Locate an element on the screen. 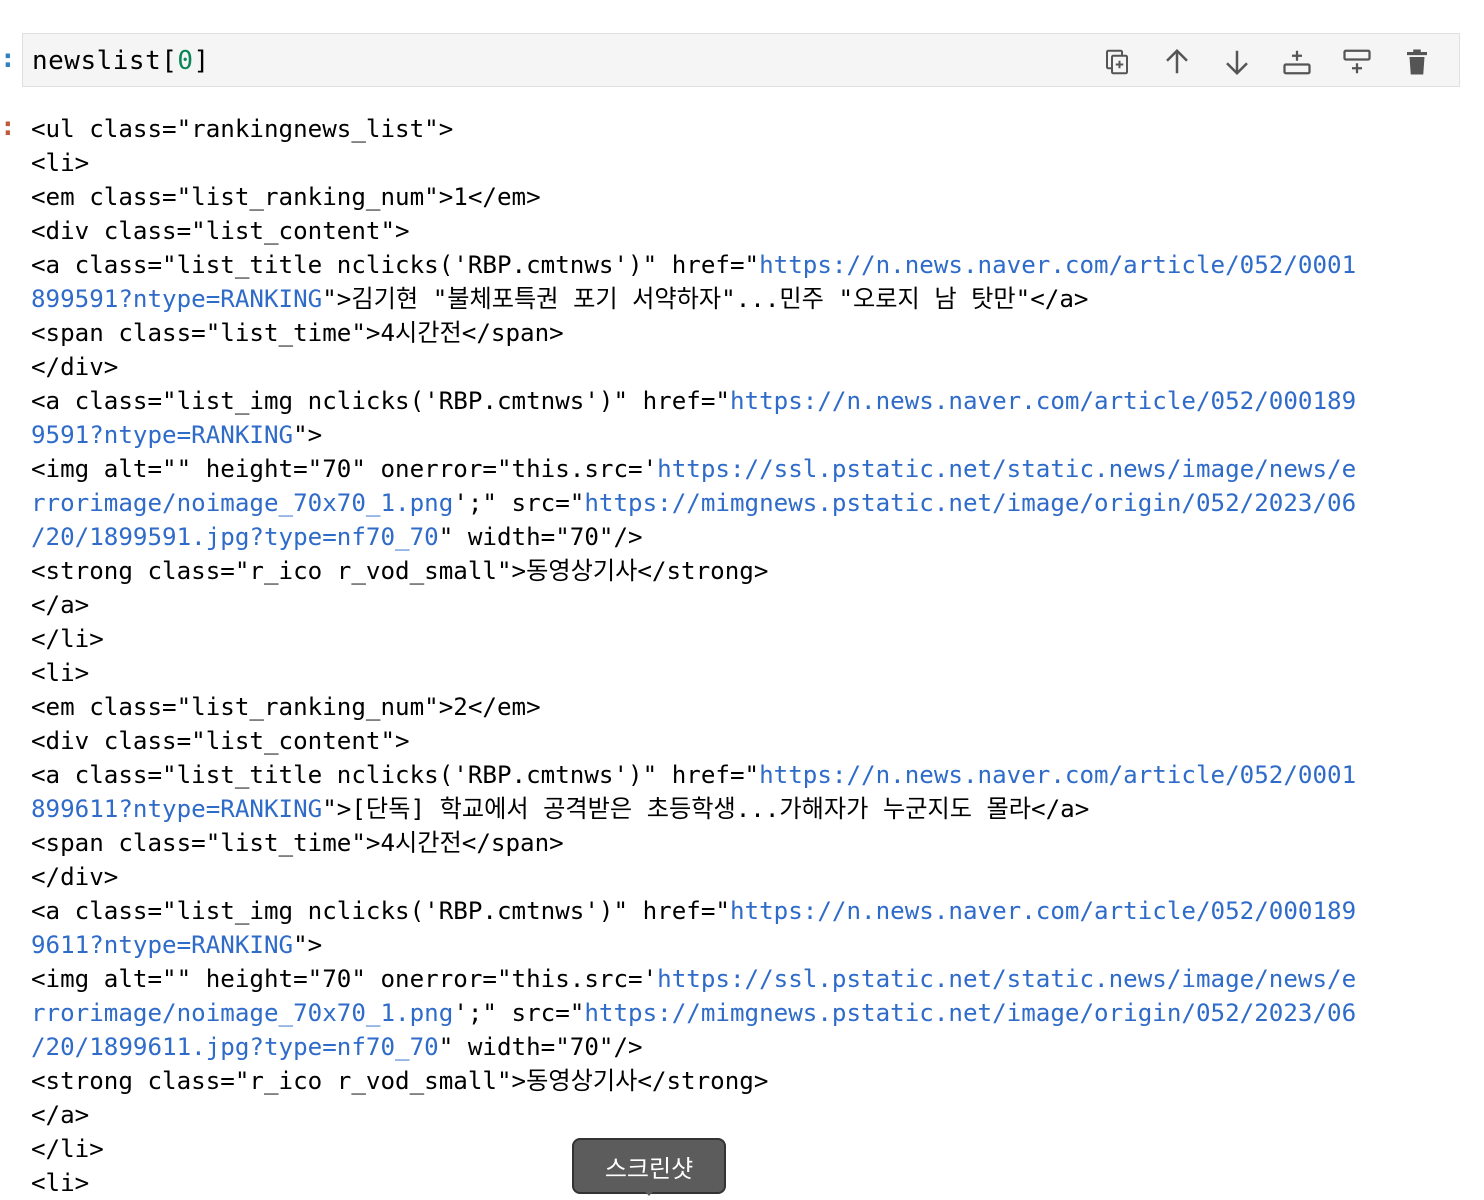 This screenshot has width=1484, height=1200. code-text: <em class="list_ranking_num">2</em> is located at coordinates (286, 707).